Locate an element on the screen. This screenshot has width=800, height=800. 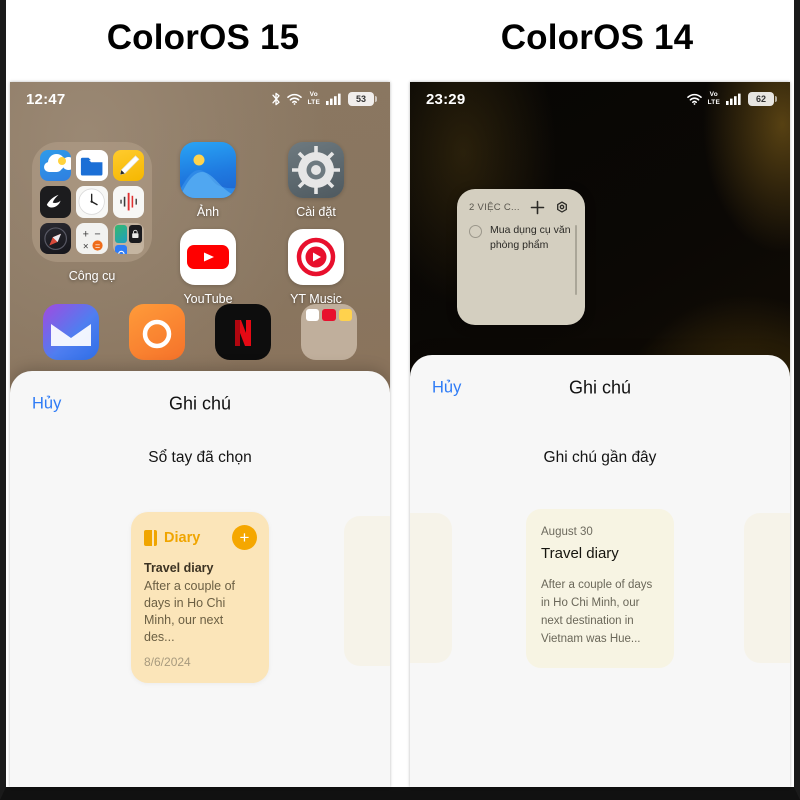
gmail-icon is located at coordinates (71, 332).